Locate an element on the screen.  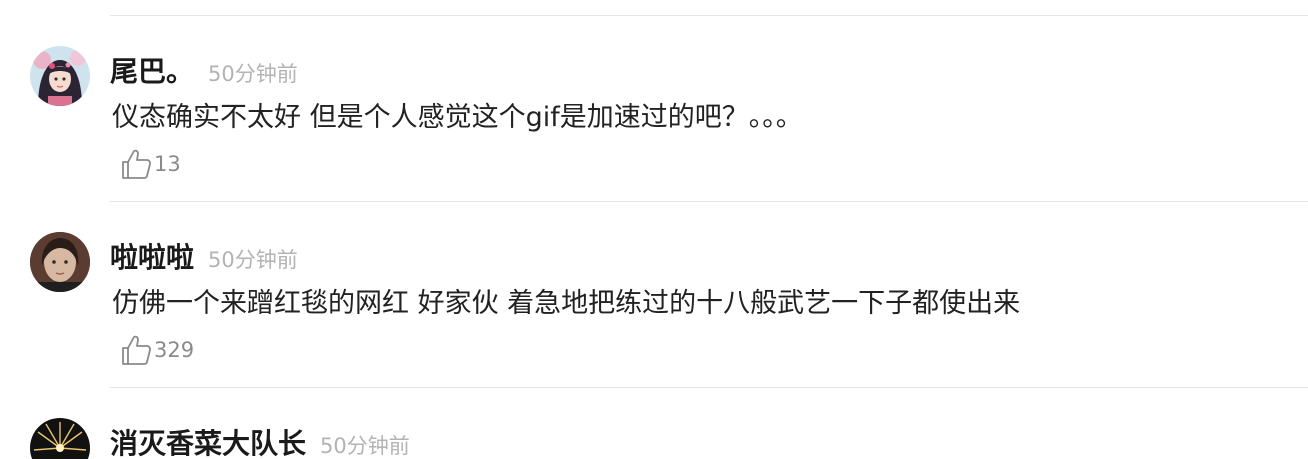
firework-avatar-icon is located at coordinates (60, 438).